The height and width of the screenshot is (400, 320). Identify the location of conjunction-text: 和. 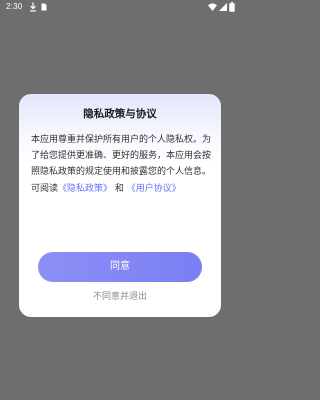
(119, 188).